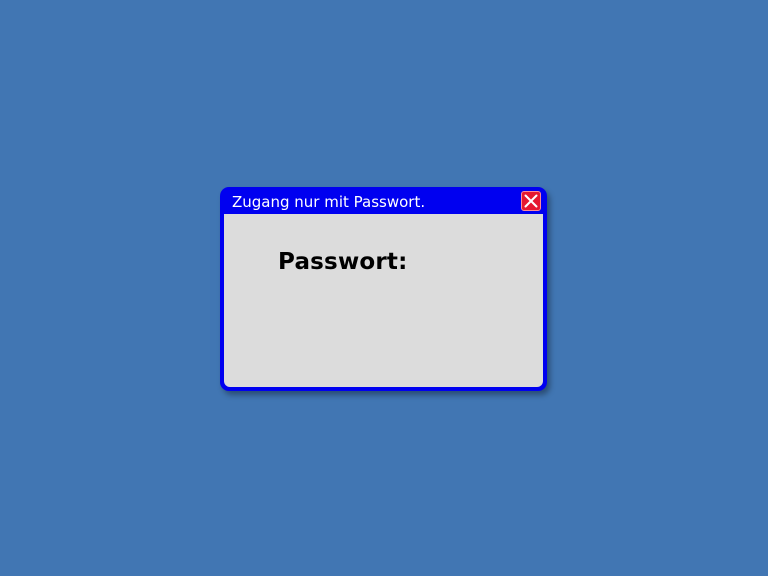 The image size is (768, 576). I want to click on dialog-titlebar: Zugang nur mit Passwort., so click(383, 202).